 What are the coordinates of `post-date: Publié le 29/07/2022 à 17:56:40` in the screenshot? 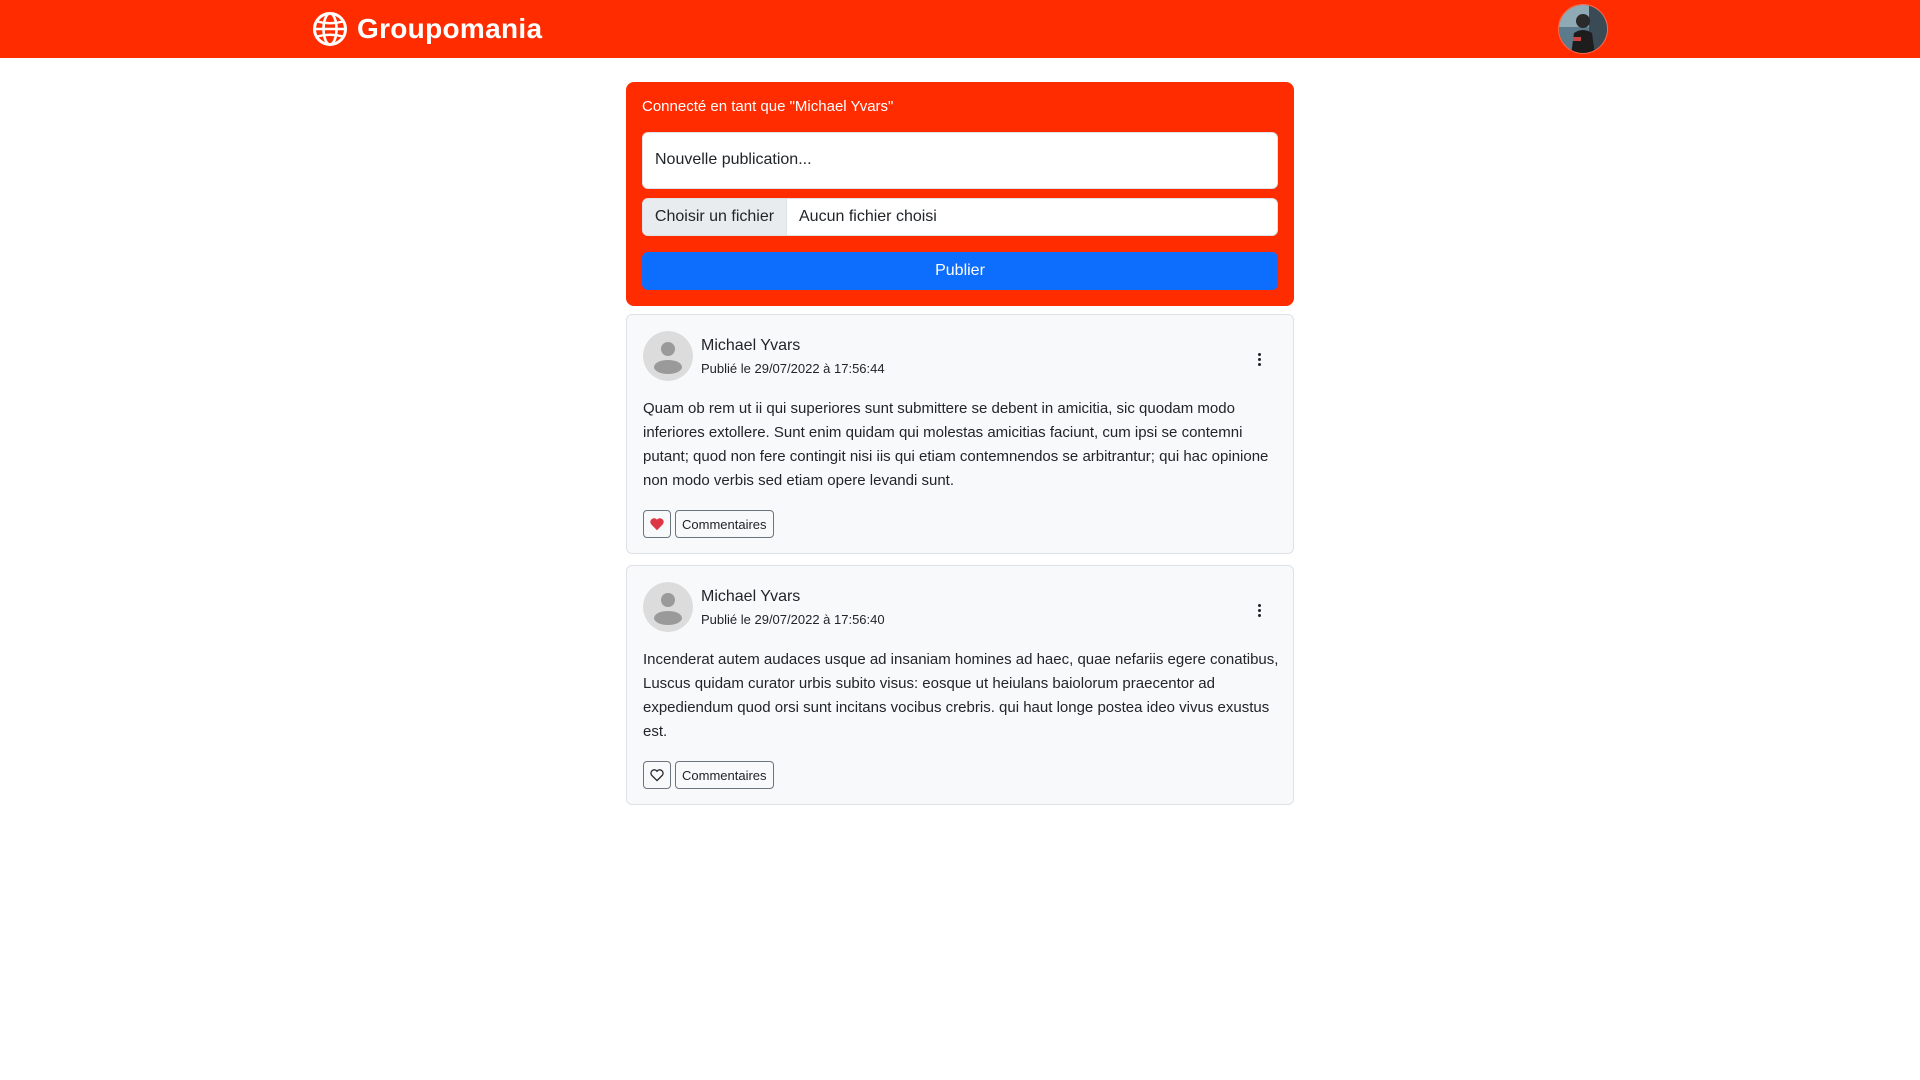 It's located at (793, 619).